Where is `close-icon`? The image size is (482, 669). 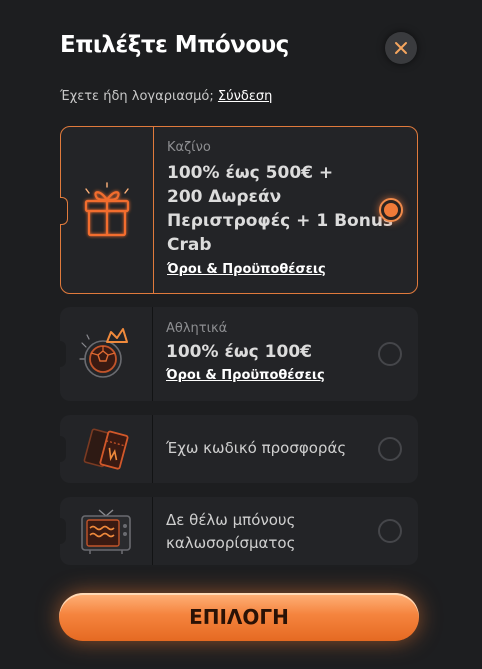 close-icon is located at coordinates (401, 48).